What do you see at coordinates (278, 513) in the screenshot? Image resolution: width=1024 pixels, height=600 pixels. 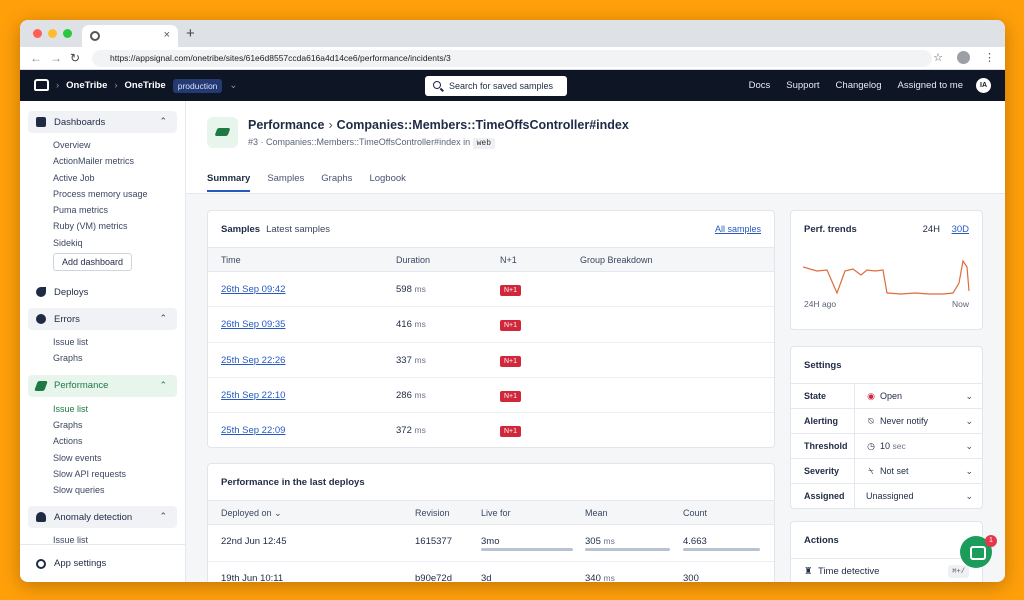 I see `sort-chevron-down-icon: ⌄` at bounding box center [278, 513].